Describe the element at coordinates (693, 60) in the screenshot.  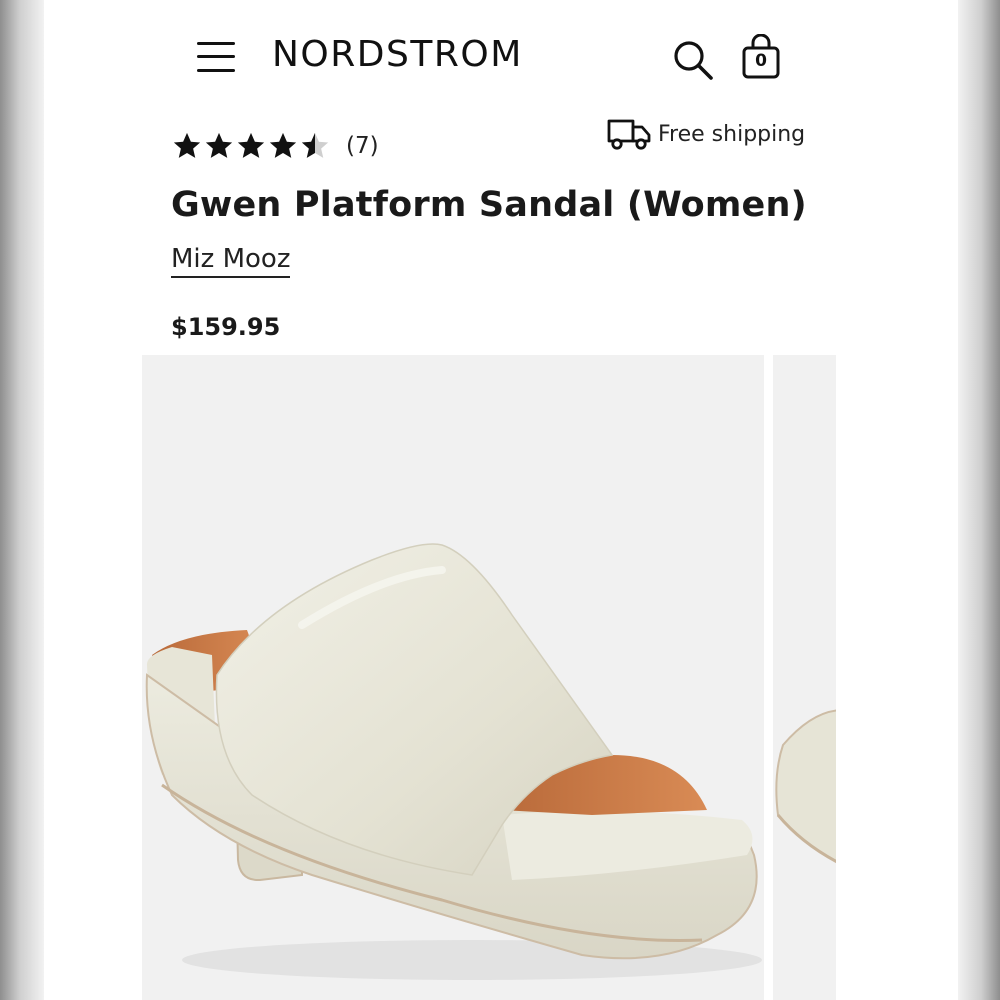
I see `search-icon` at that location.